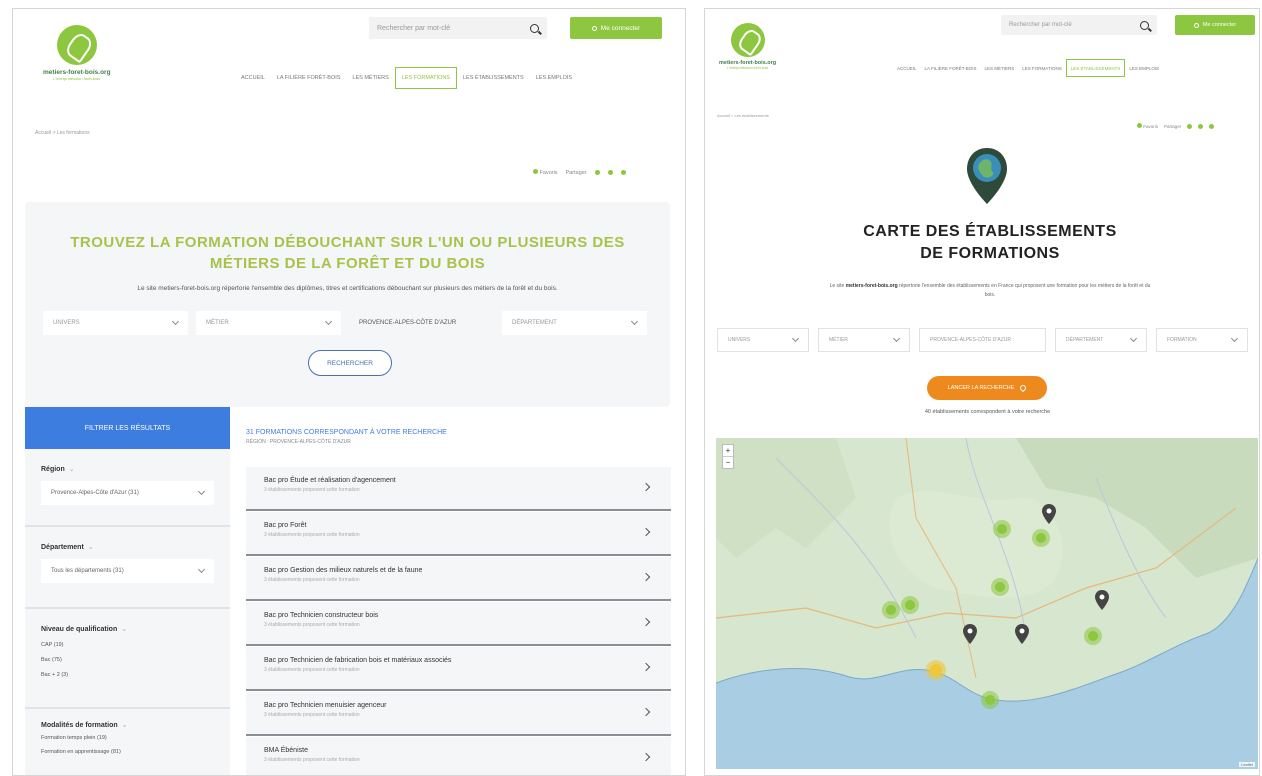  I want to click on filter-formation: Formation, so click(1202, 340).